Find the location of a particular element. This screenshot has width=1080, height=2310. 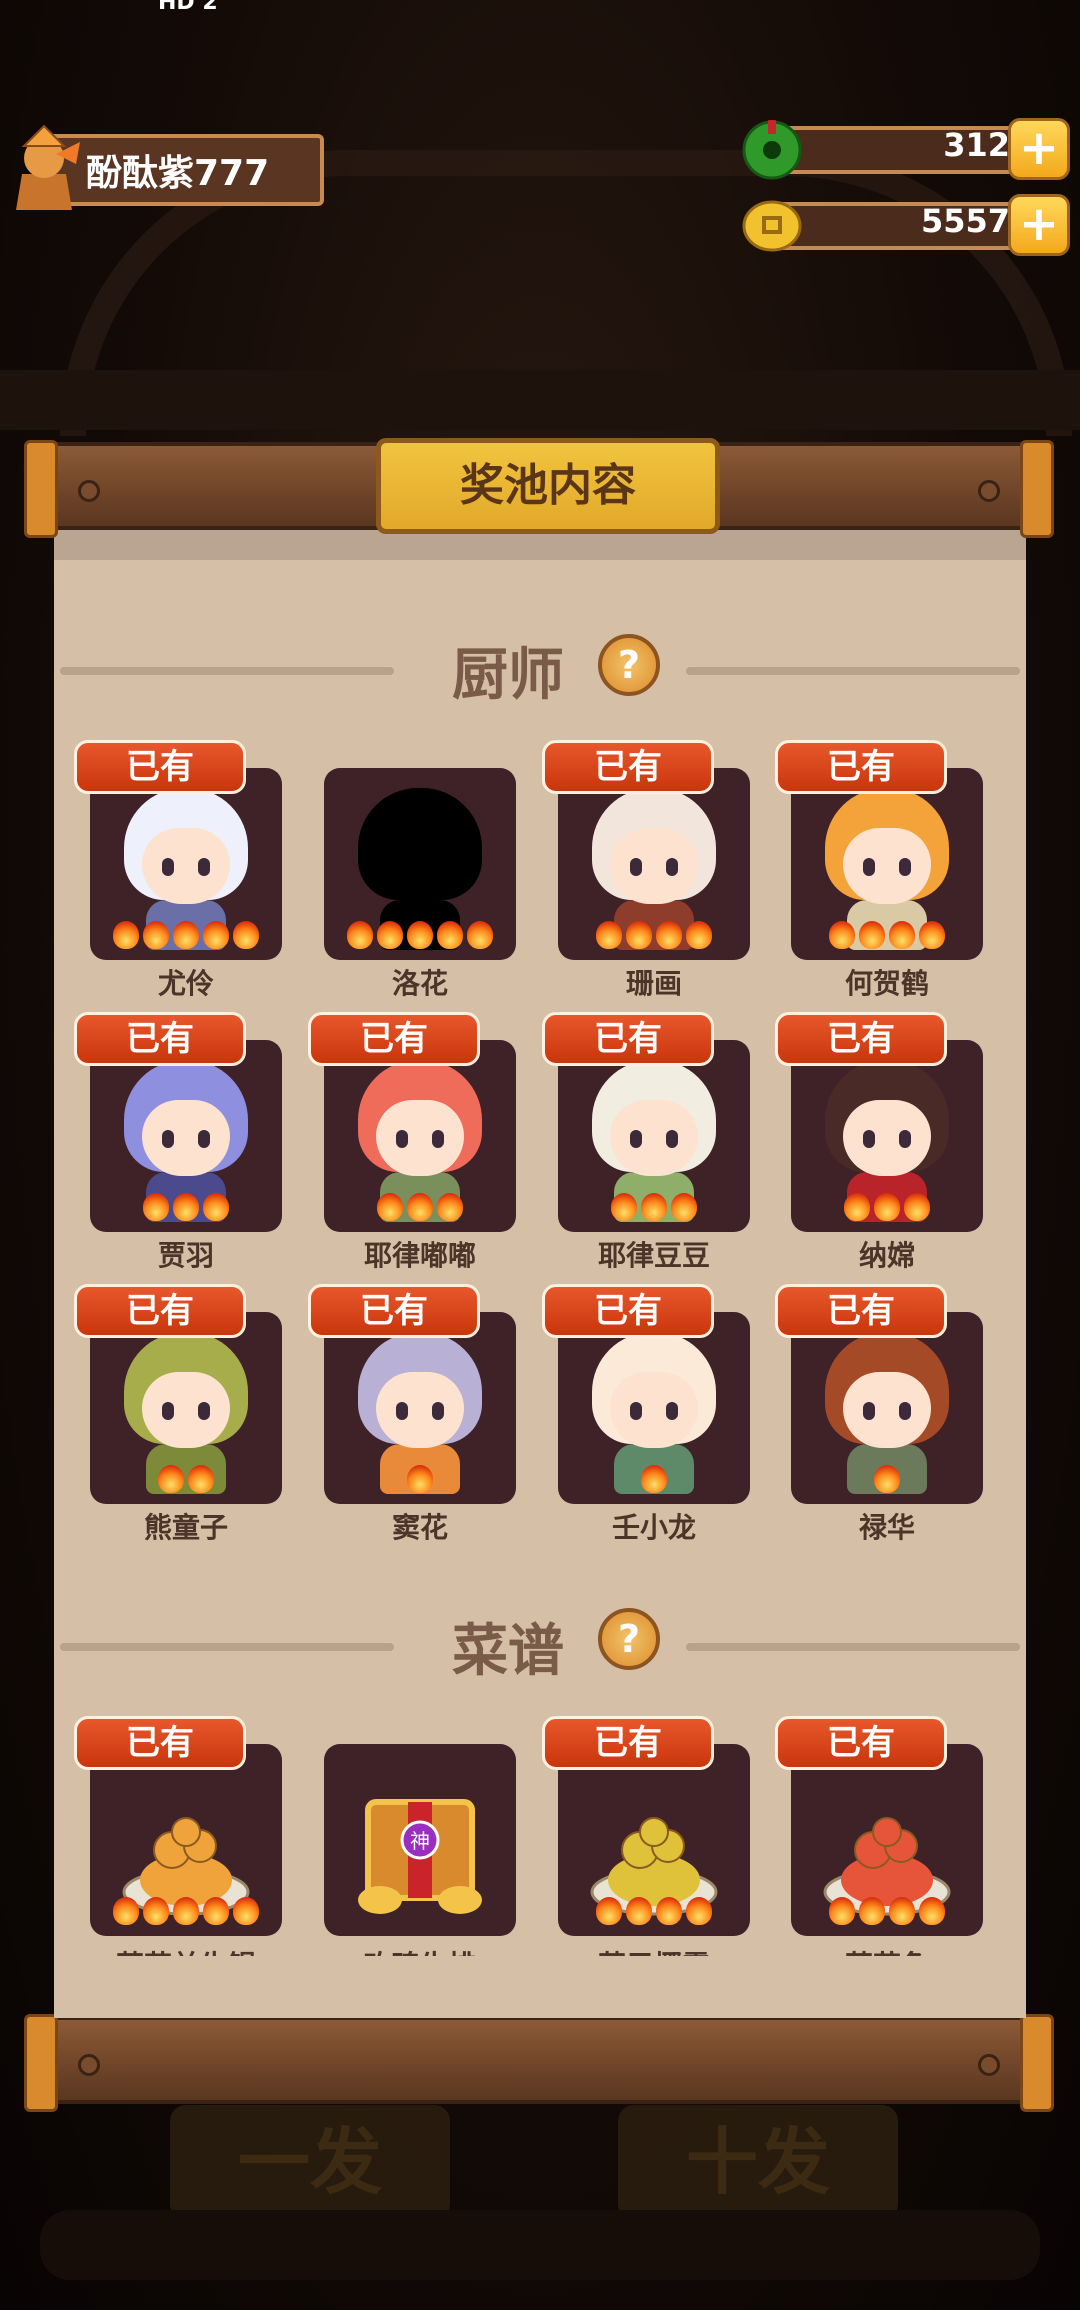

panel-title: 奖池内容 is located at coordinates (548, 486).